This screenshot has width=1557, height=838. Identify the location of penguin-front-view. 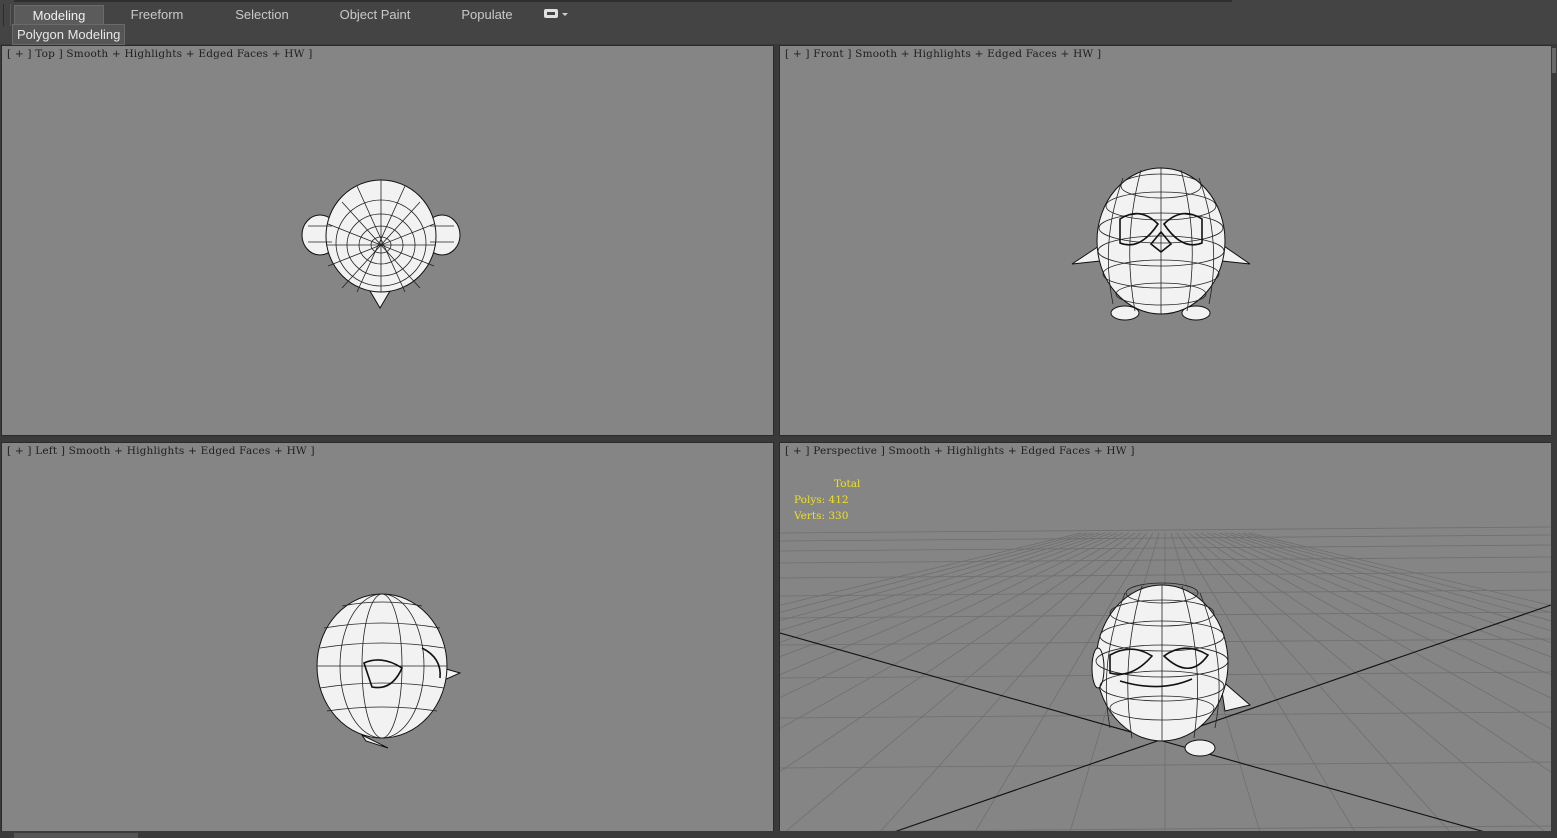
(1161, 244).